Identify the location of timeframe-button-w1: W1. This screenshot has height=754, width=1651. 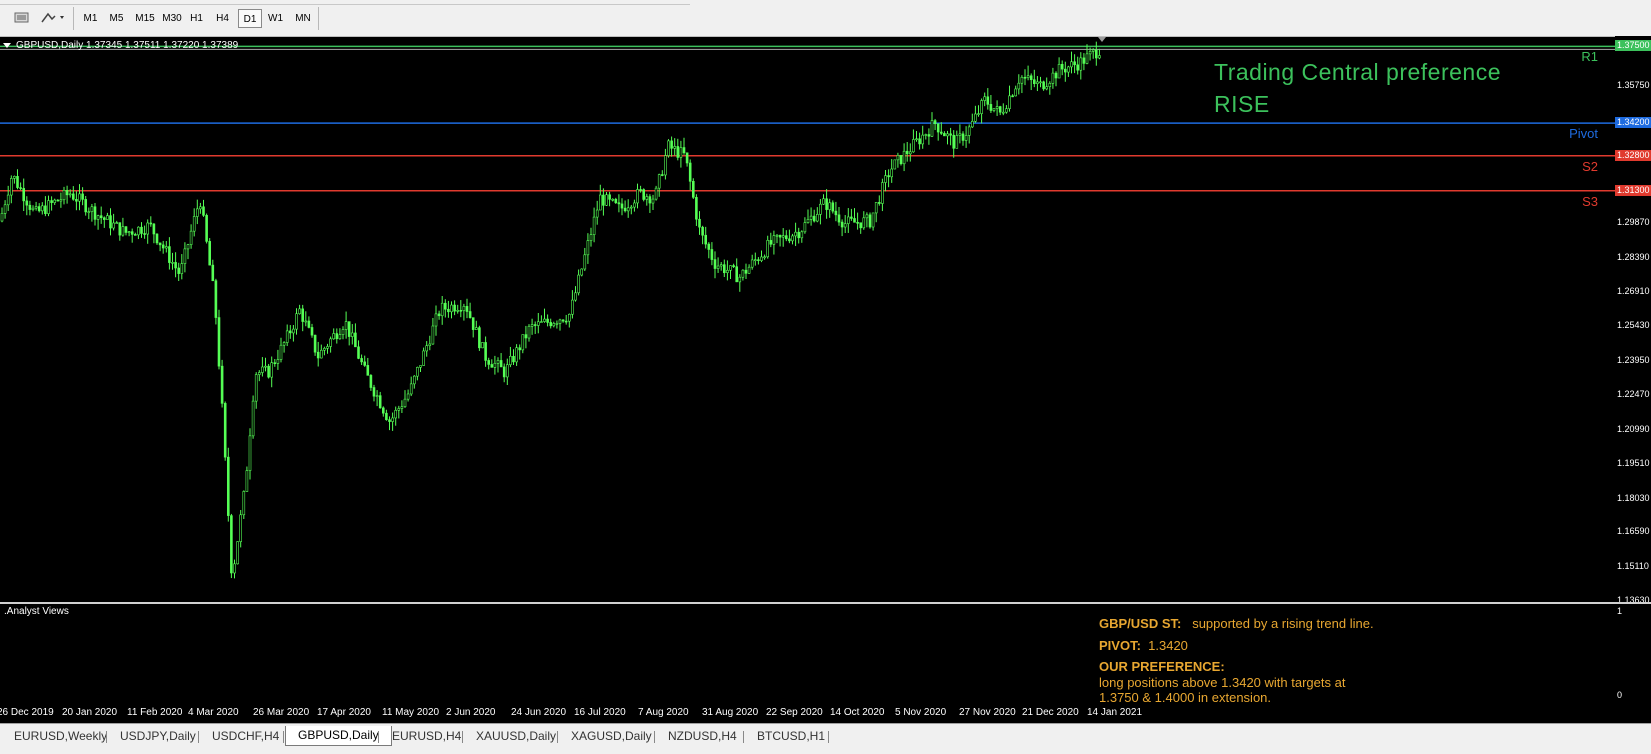
(275, 18).